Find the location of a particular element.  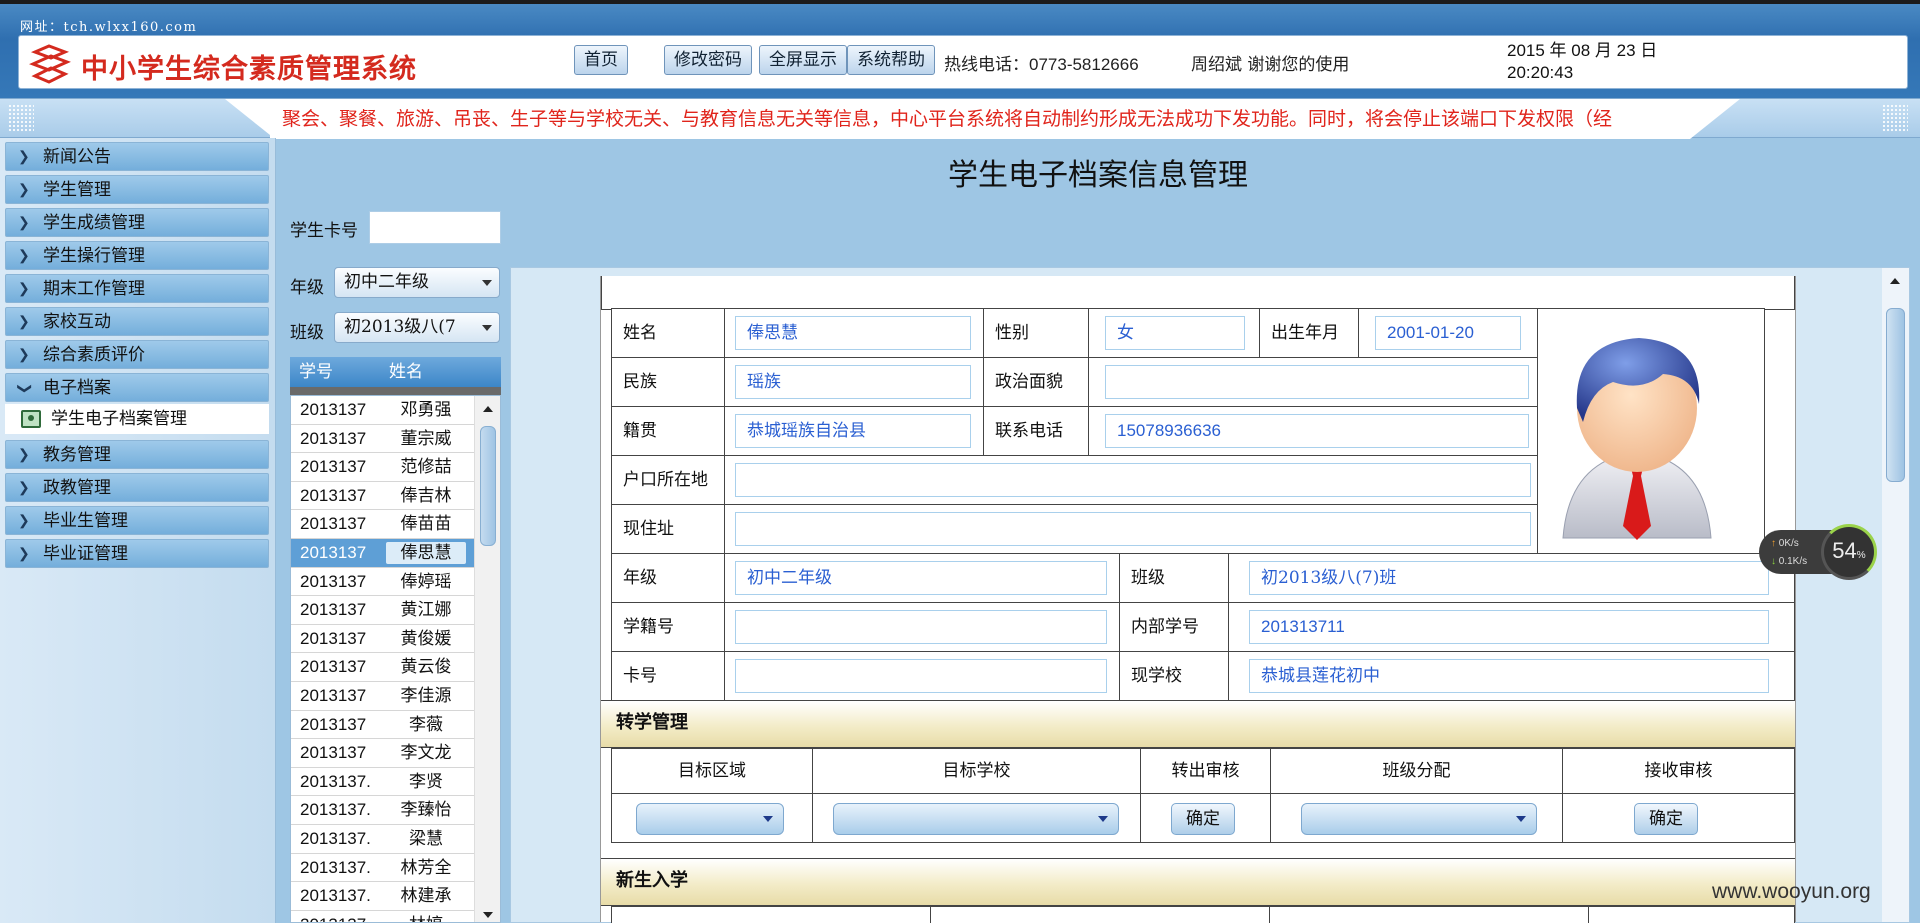

upload-speed: ↑ 0K/s is located at coordinates (1785, 543).